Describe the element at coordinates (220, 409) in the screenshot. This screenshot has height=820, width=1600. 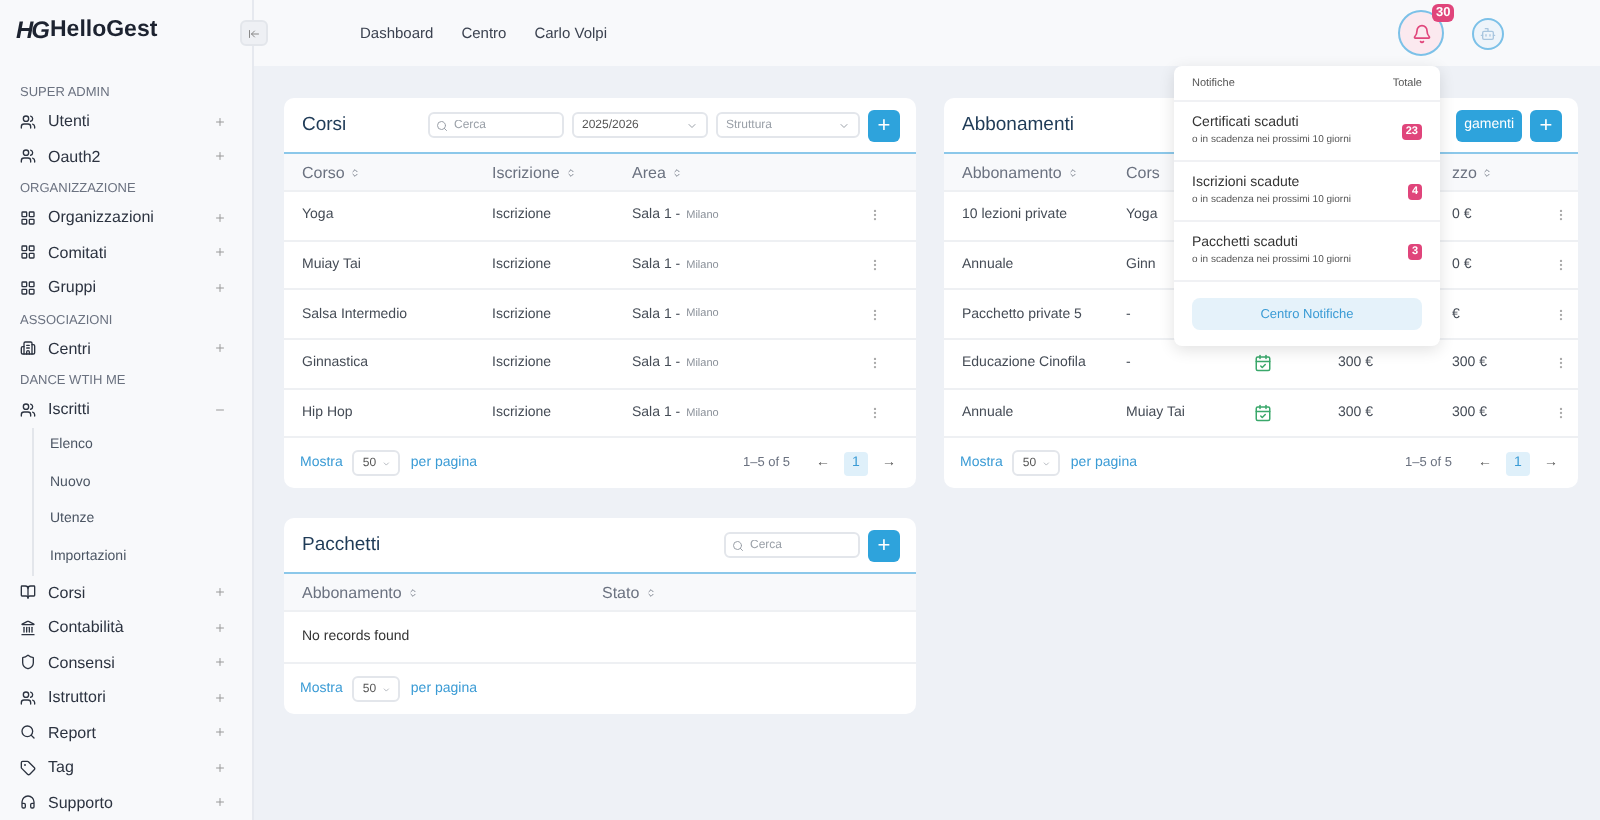
I see `minus-icon` at that location.